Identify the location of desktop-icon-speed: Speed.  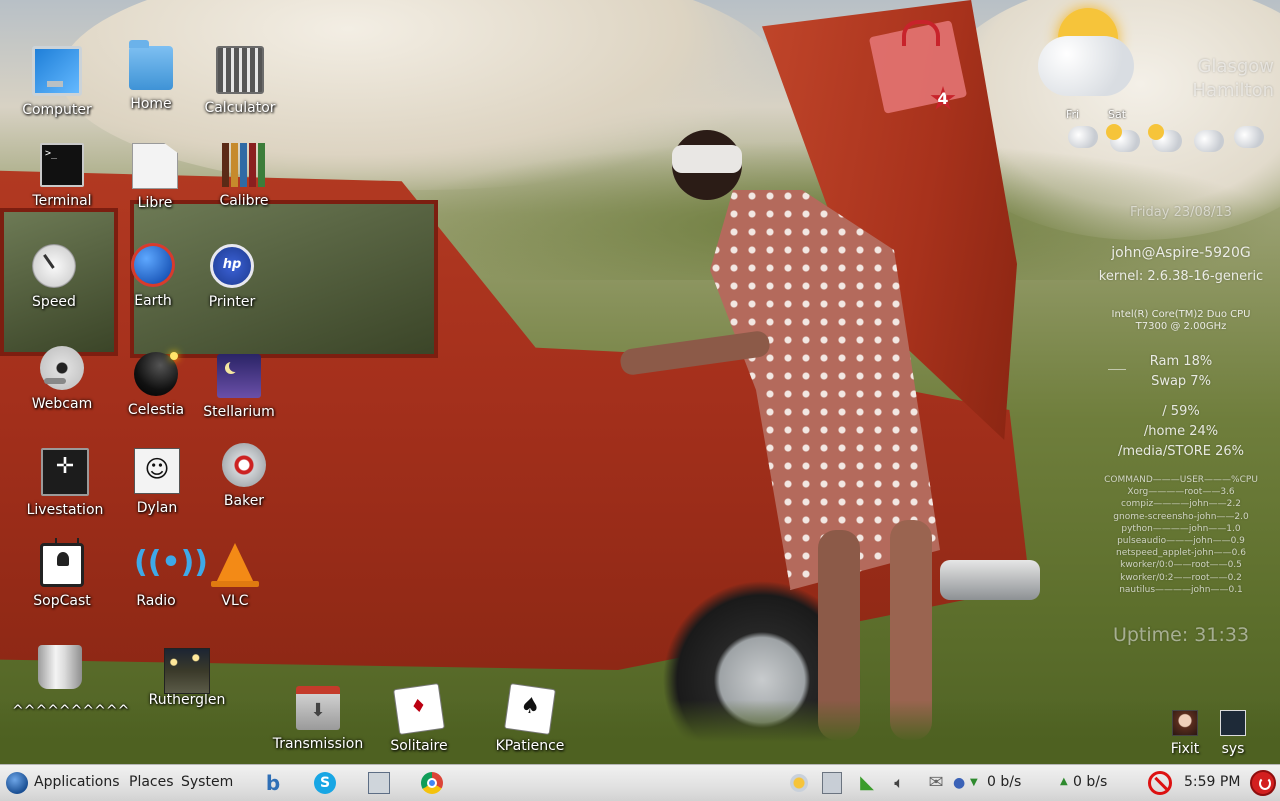
(54, 277).